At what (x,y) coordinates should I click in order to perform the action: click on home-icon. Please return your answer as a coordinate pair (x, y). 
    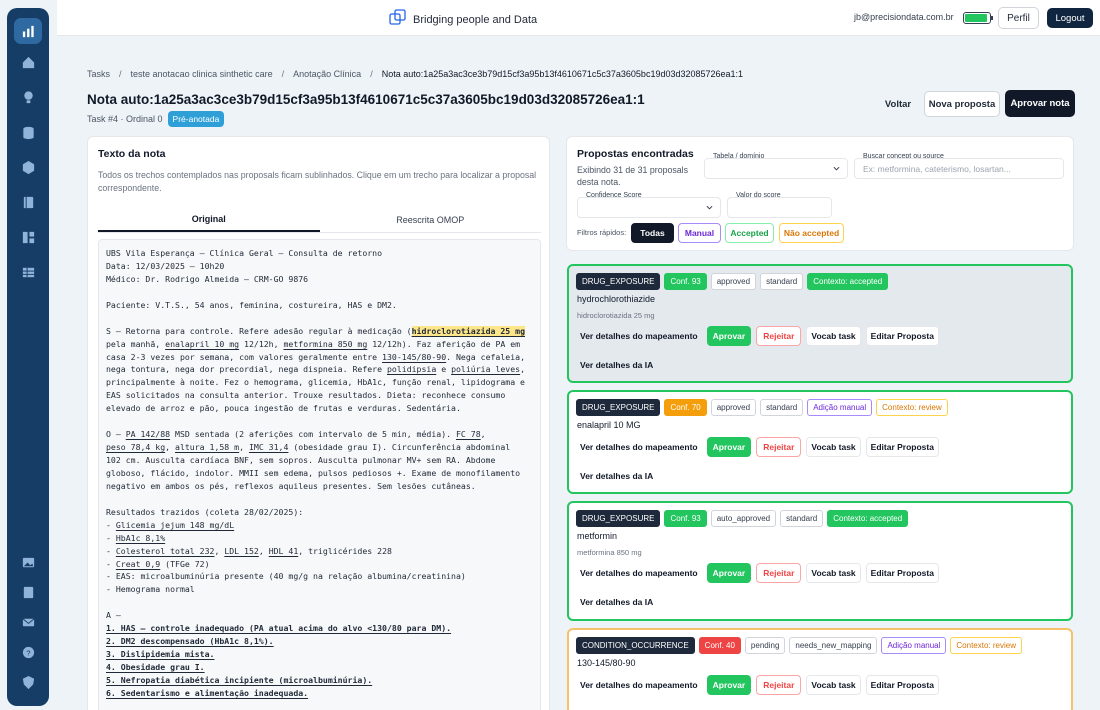
    Looking at the image, I should click on (28, 62).